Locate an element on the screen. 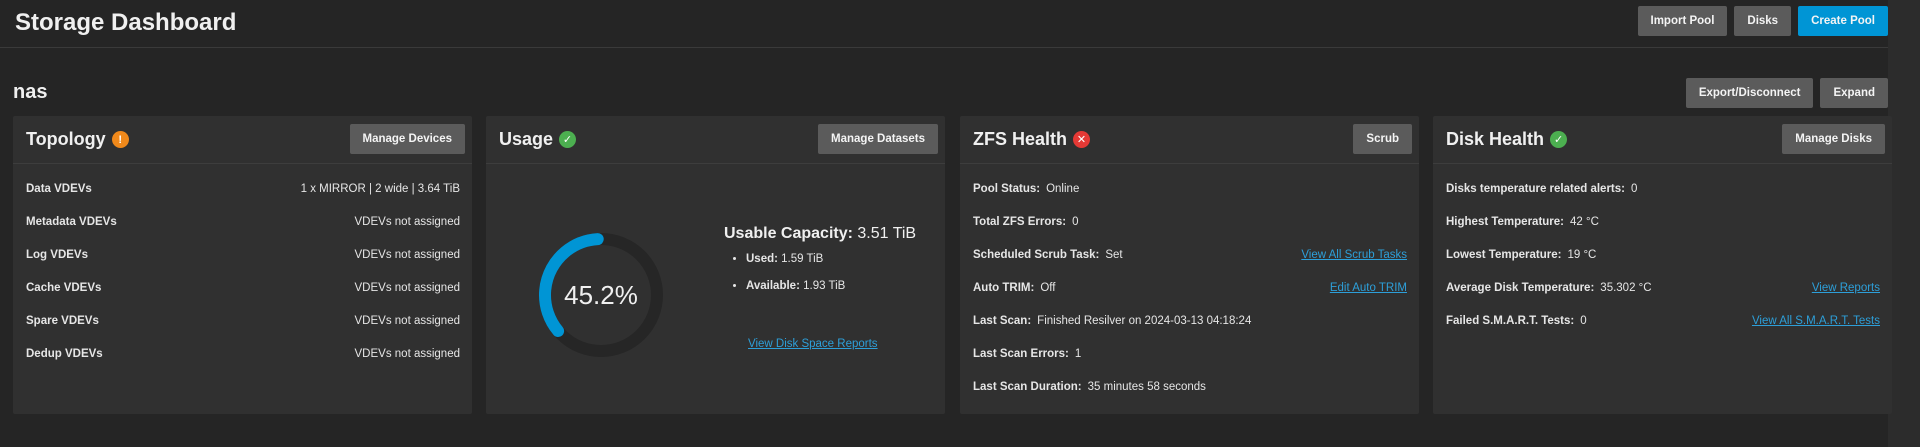 The image size is (1920, 447). info-row: Highest Temperature: 42 °C is located at coordinates (1663, 221).